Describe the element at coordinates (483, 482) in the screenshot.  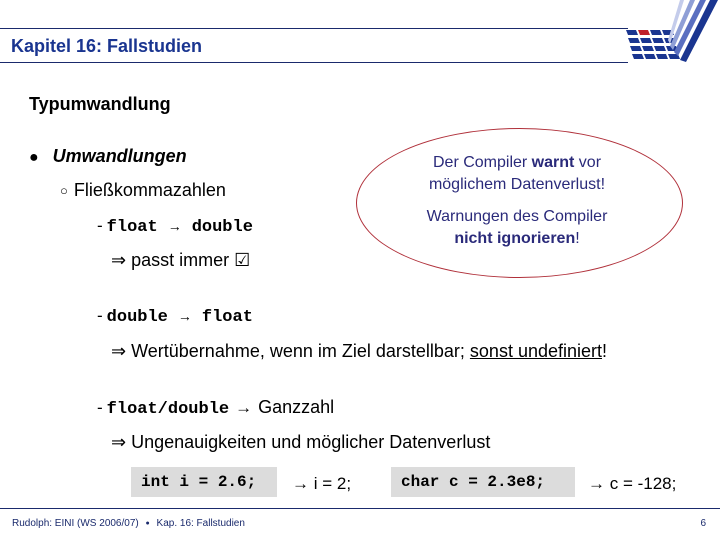
I see `code-example-char: char c = 2.3e8;` at that location.